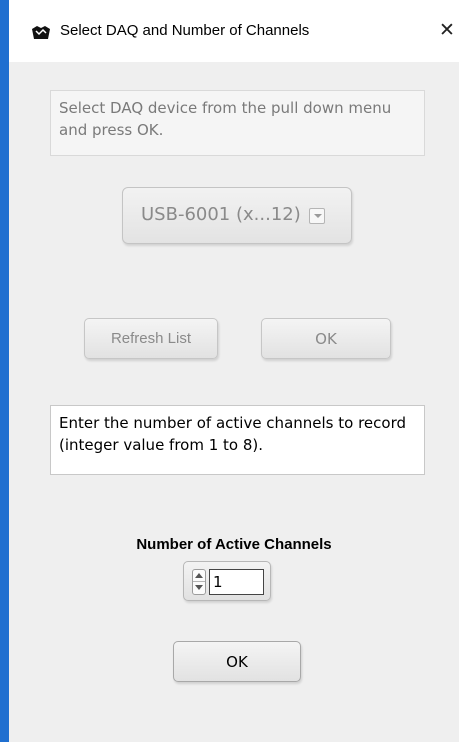  I want to click on close-button: ✕, so click(446, 30).